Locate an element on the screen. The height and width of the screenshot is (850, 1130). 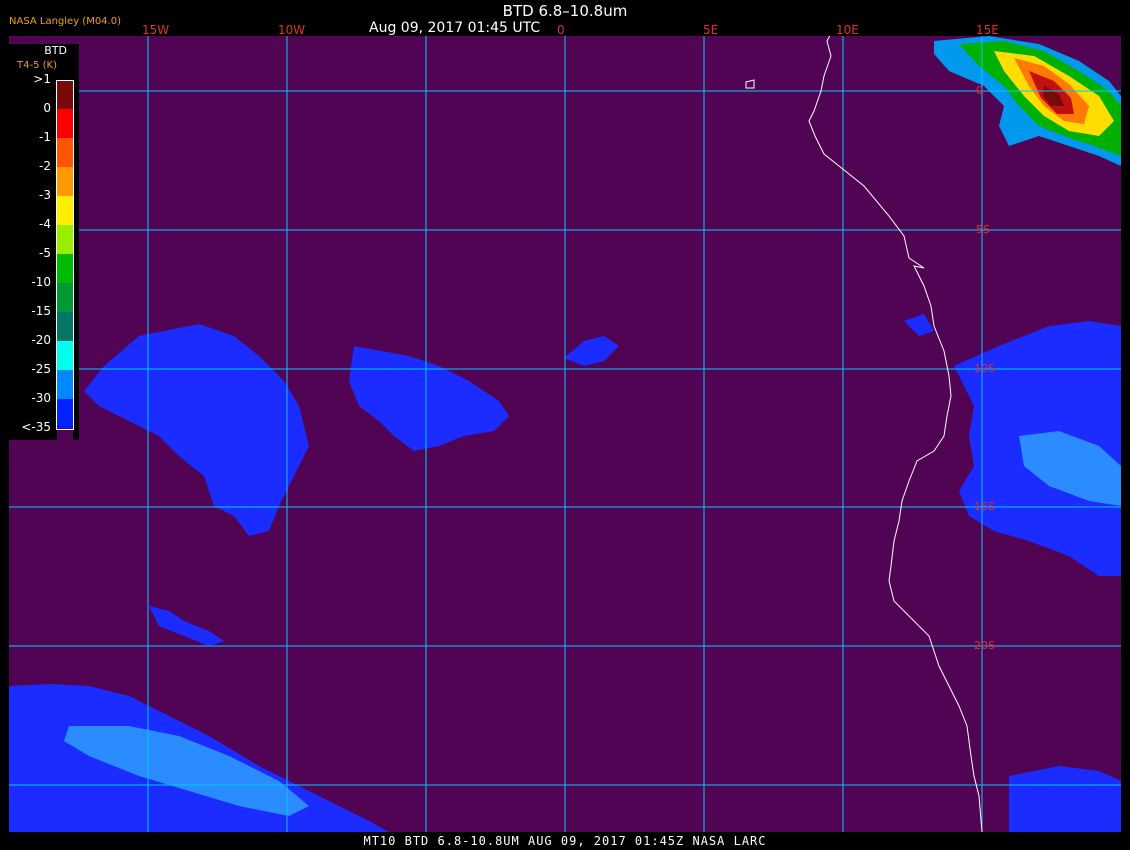
lon-label-5e: 5E is located at coordinates (711, 30).